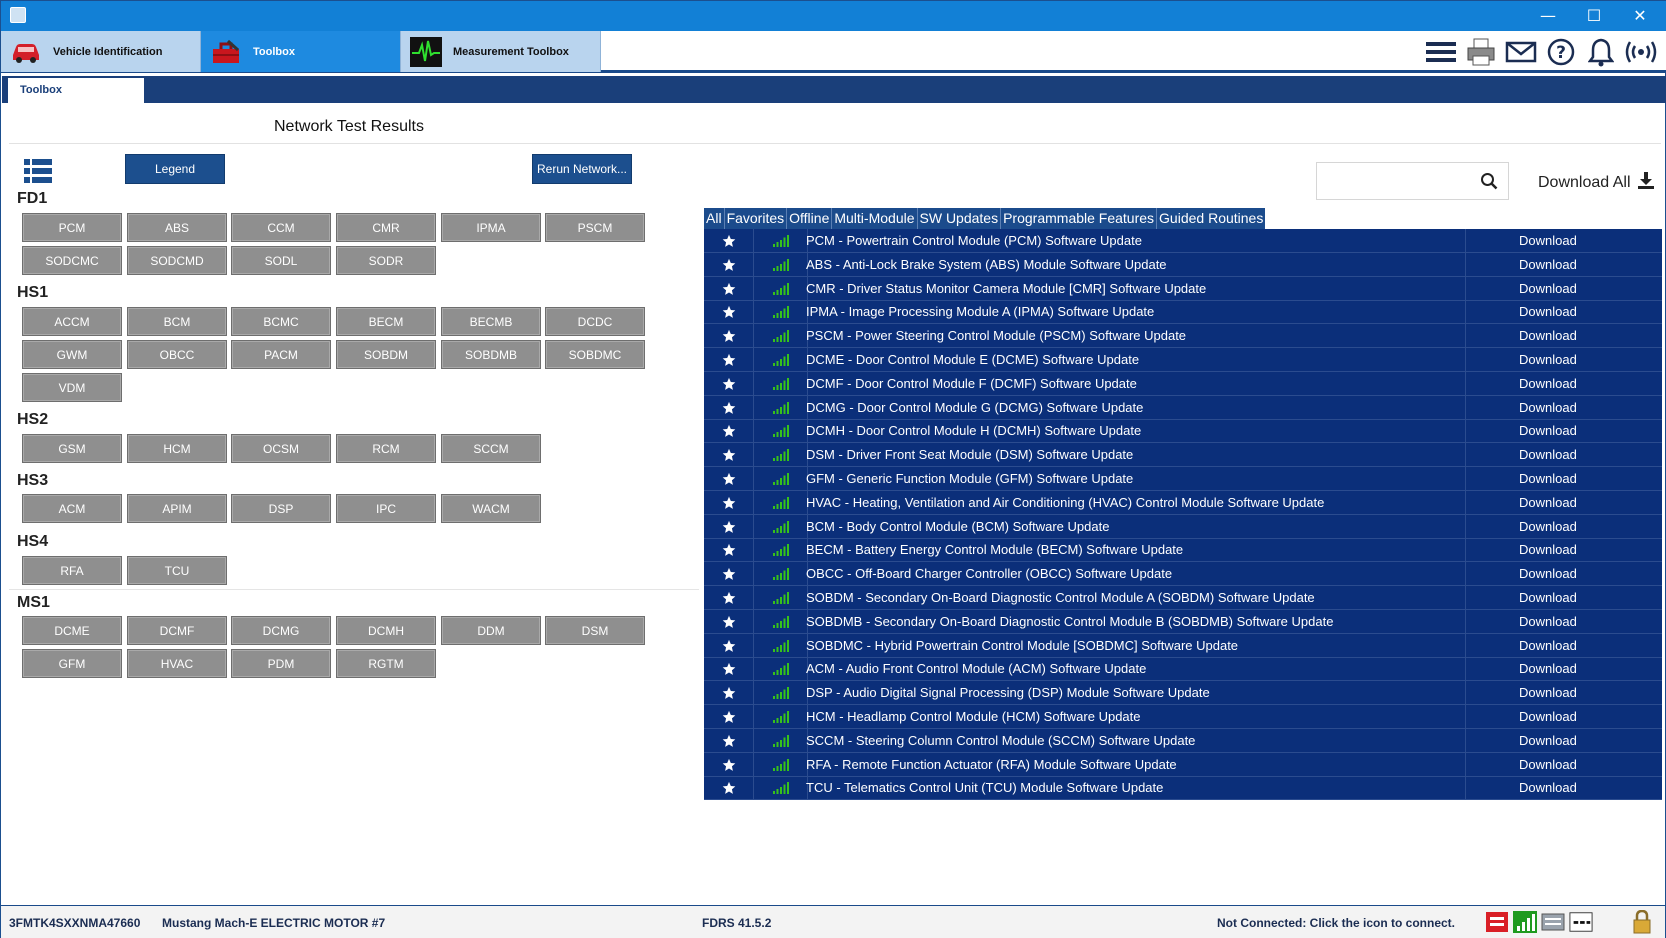 The width and height of the screenshot is (1666, 938). I want to click on search-icon, so click(1489, 183).